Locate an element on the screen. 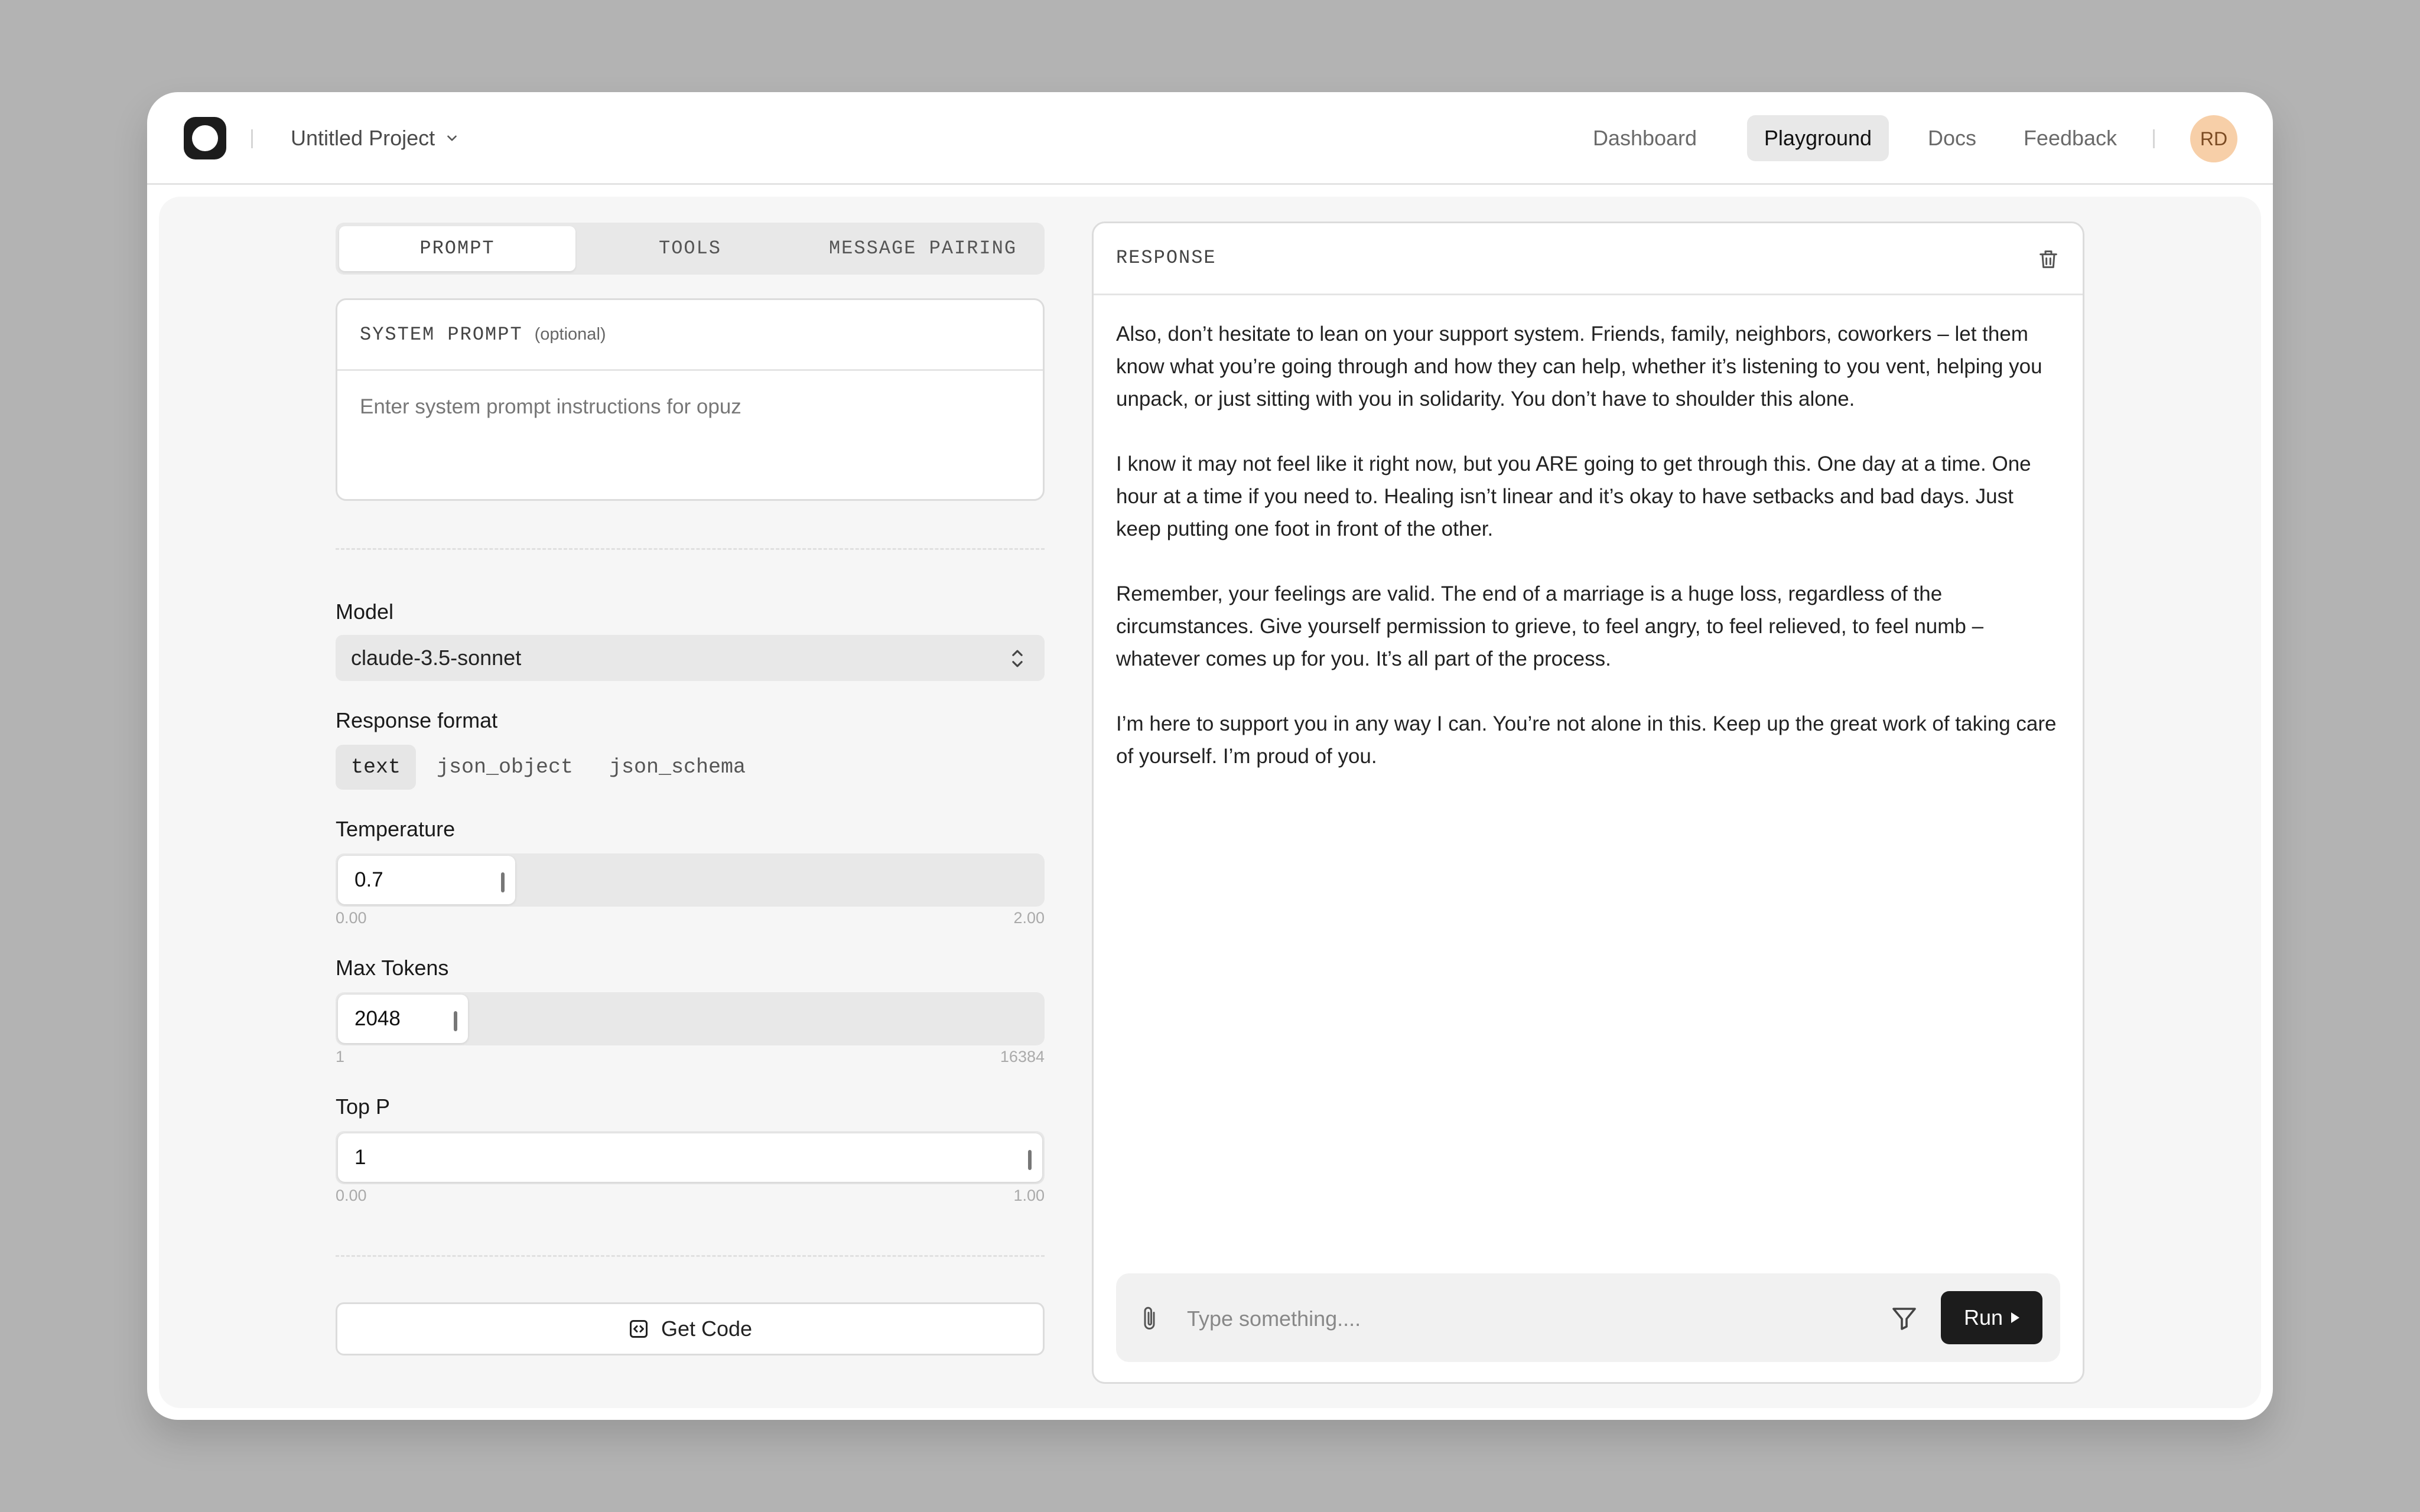 The height and width of the screenshot is (1512, 2420). temperature-slider: 0.7 is located at coordinates (690, 880).